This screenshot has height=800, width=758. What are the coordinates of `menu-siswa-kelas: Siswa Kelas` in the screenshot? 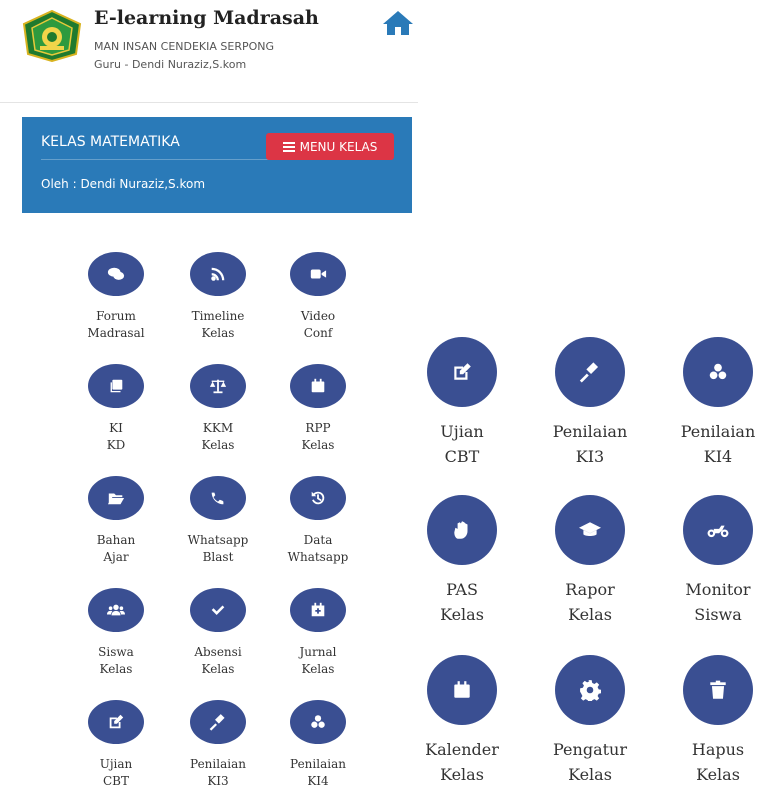 It's located at (116, 638).